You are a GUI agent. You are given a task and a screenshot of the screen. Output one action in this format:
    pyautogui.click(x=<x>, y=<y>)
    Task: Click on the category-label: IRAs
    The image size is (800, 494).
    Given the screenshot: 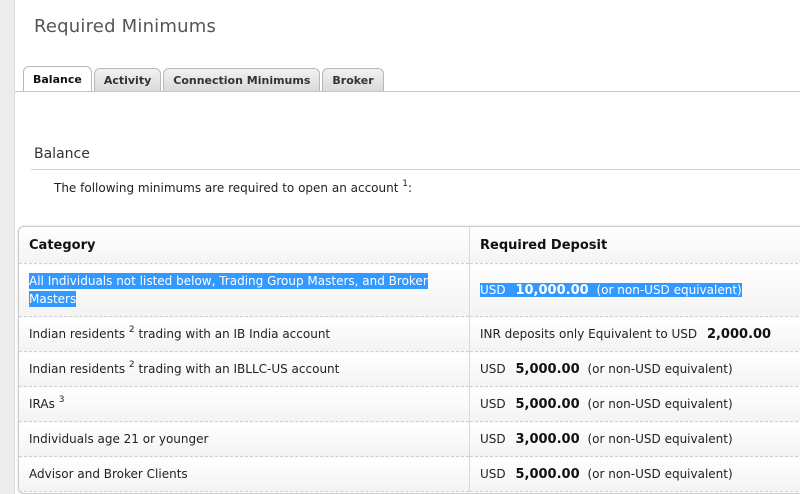 What is the action you would take?
    pyautogui.click(x=42, y=404)
    